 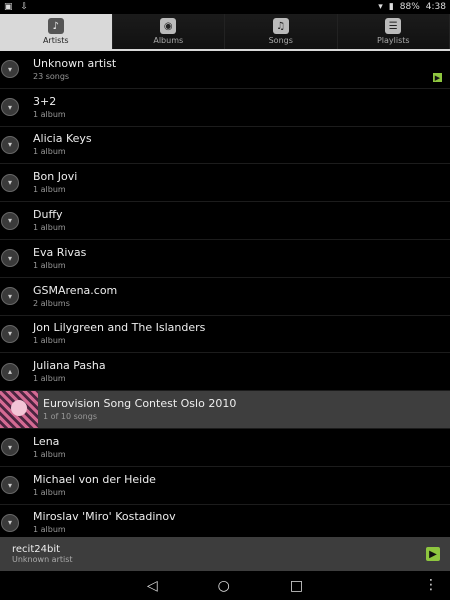 I want to click on play-icon: ▶, so click(x=437, y=77).